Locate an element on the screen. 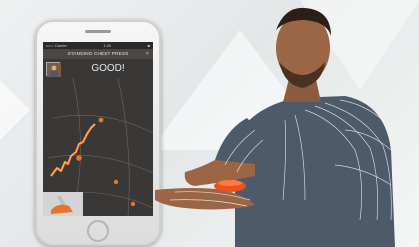  clock-label: 1:20 is located at coordinates (107, 45).